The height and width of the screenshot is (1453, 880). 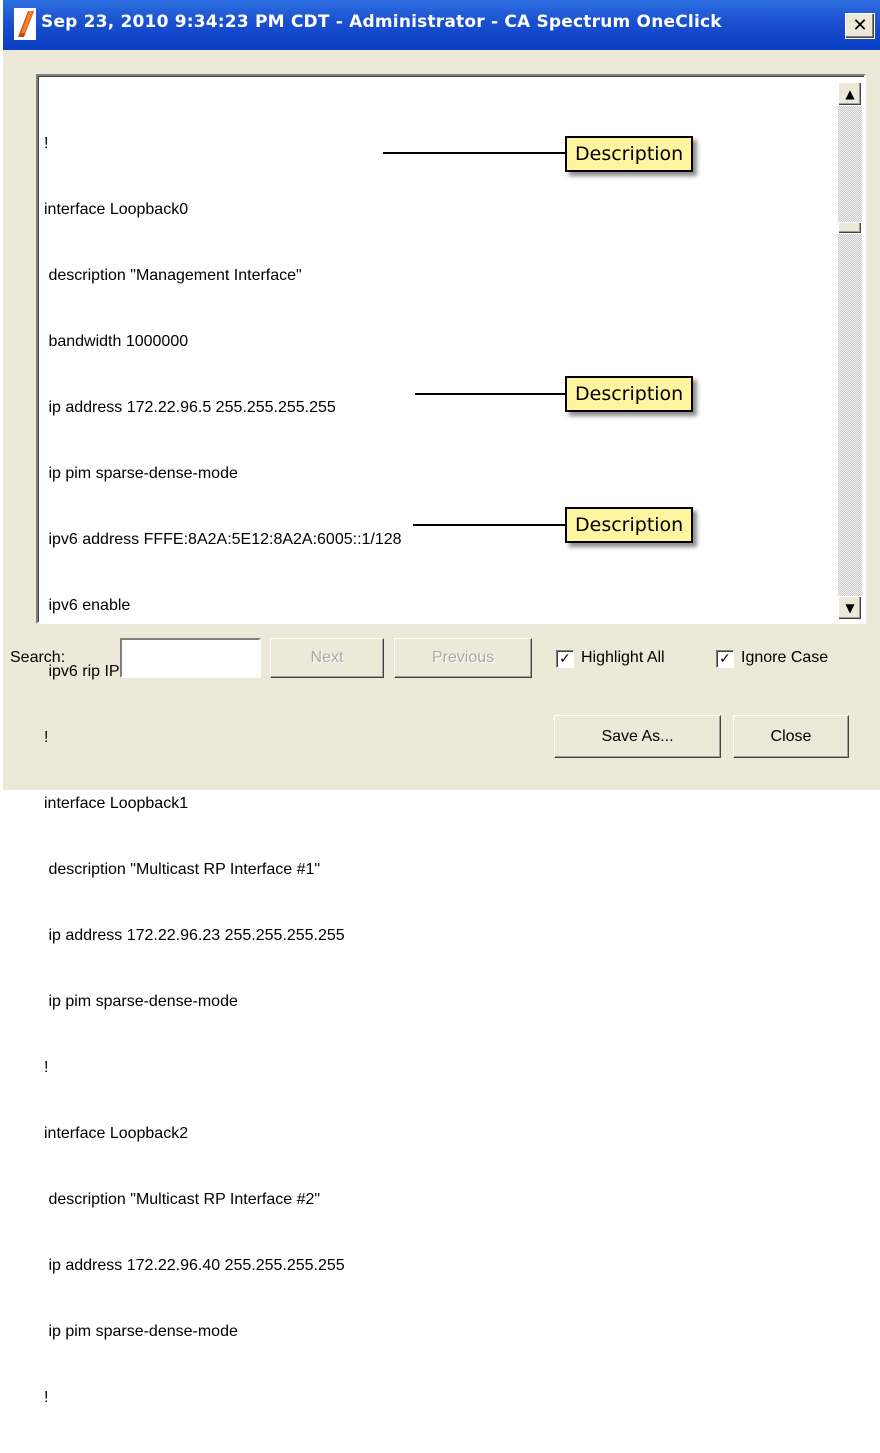 I want to click on highlight-all-label: Highlight All, so click(x=623, y=657).